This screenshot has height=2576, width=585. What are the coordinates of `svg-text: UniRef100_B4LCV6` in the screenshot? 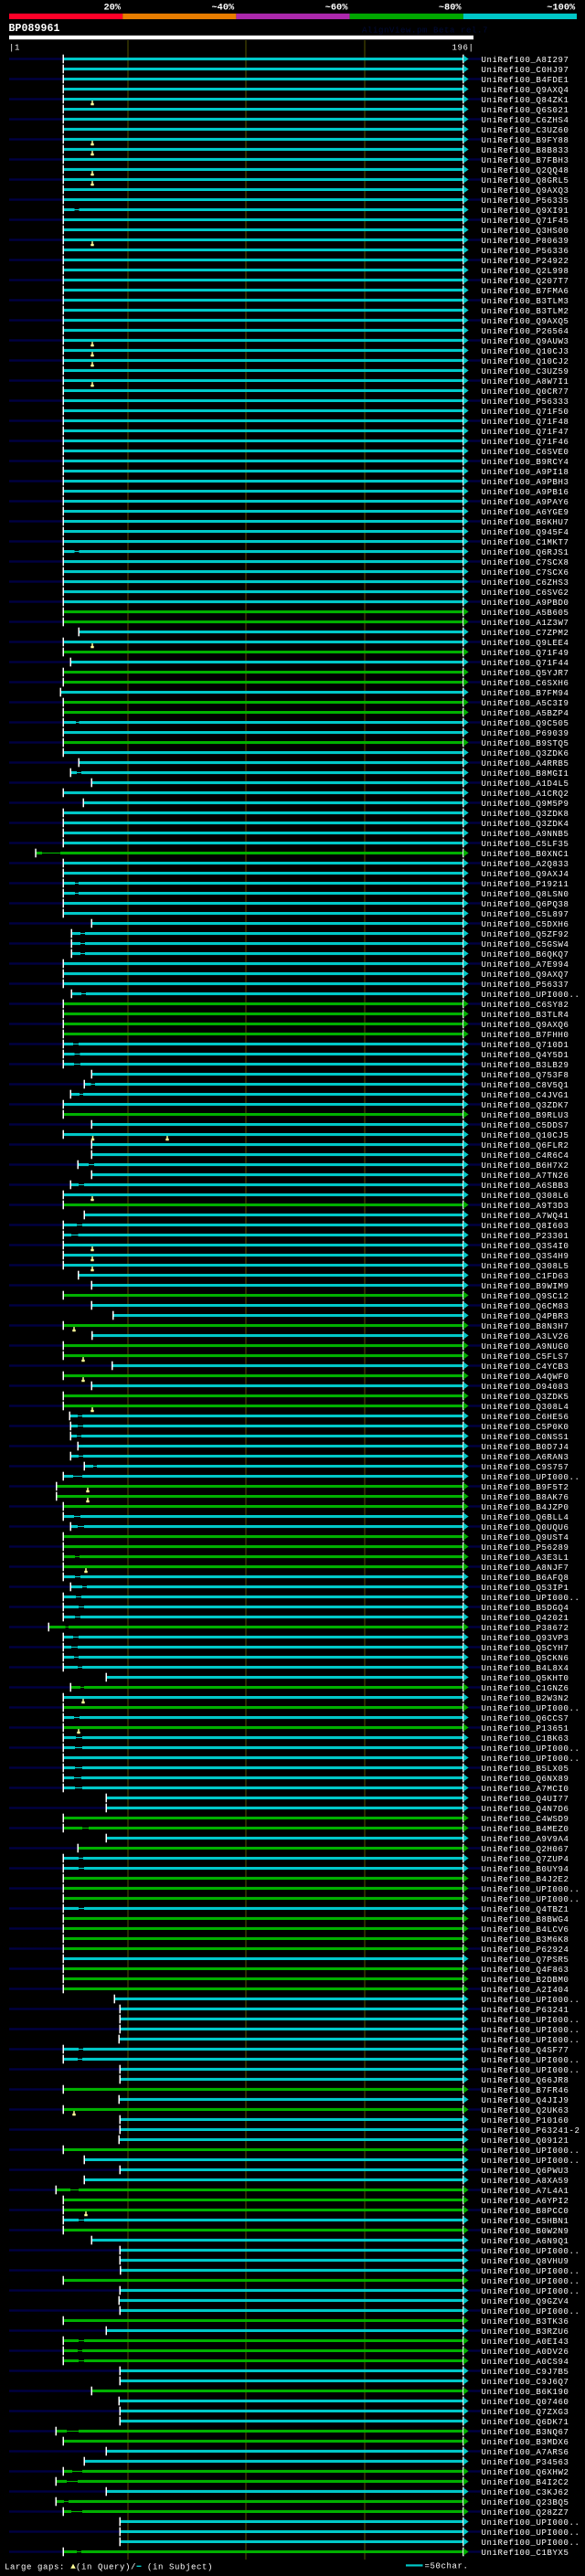 It's located at (525, 1930).